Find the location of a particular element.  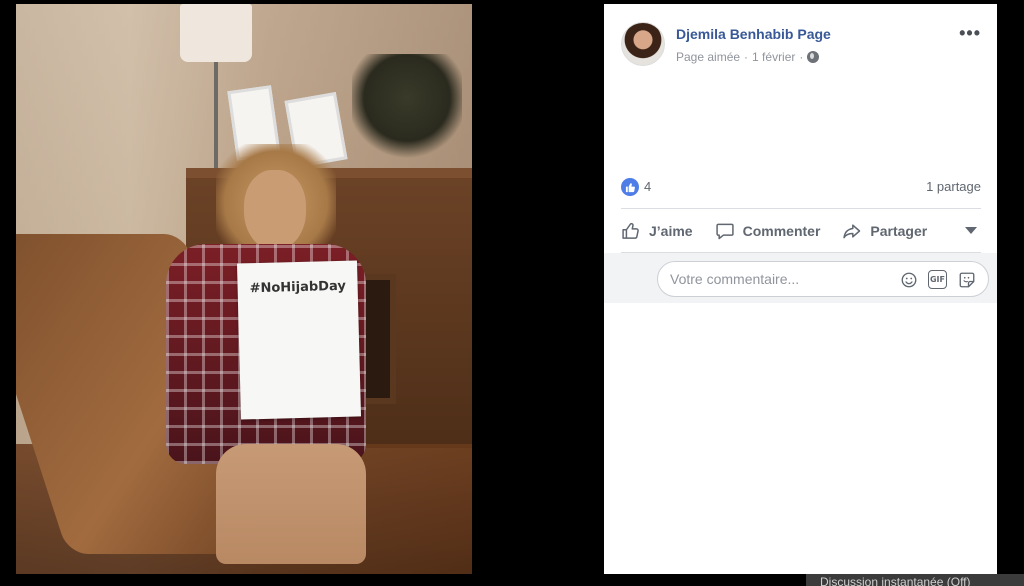

like-button: J’aime is located at coordinates (657, 231).